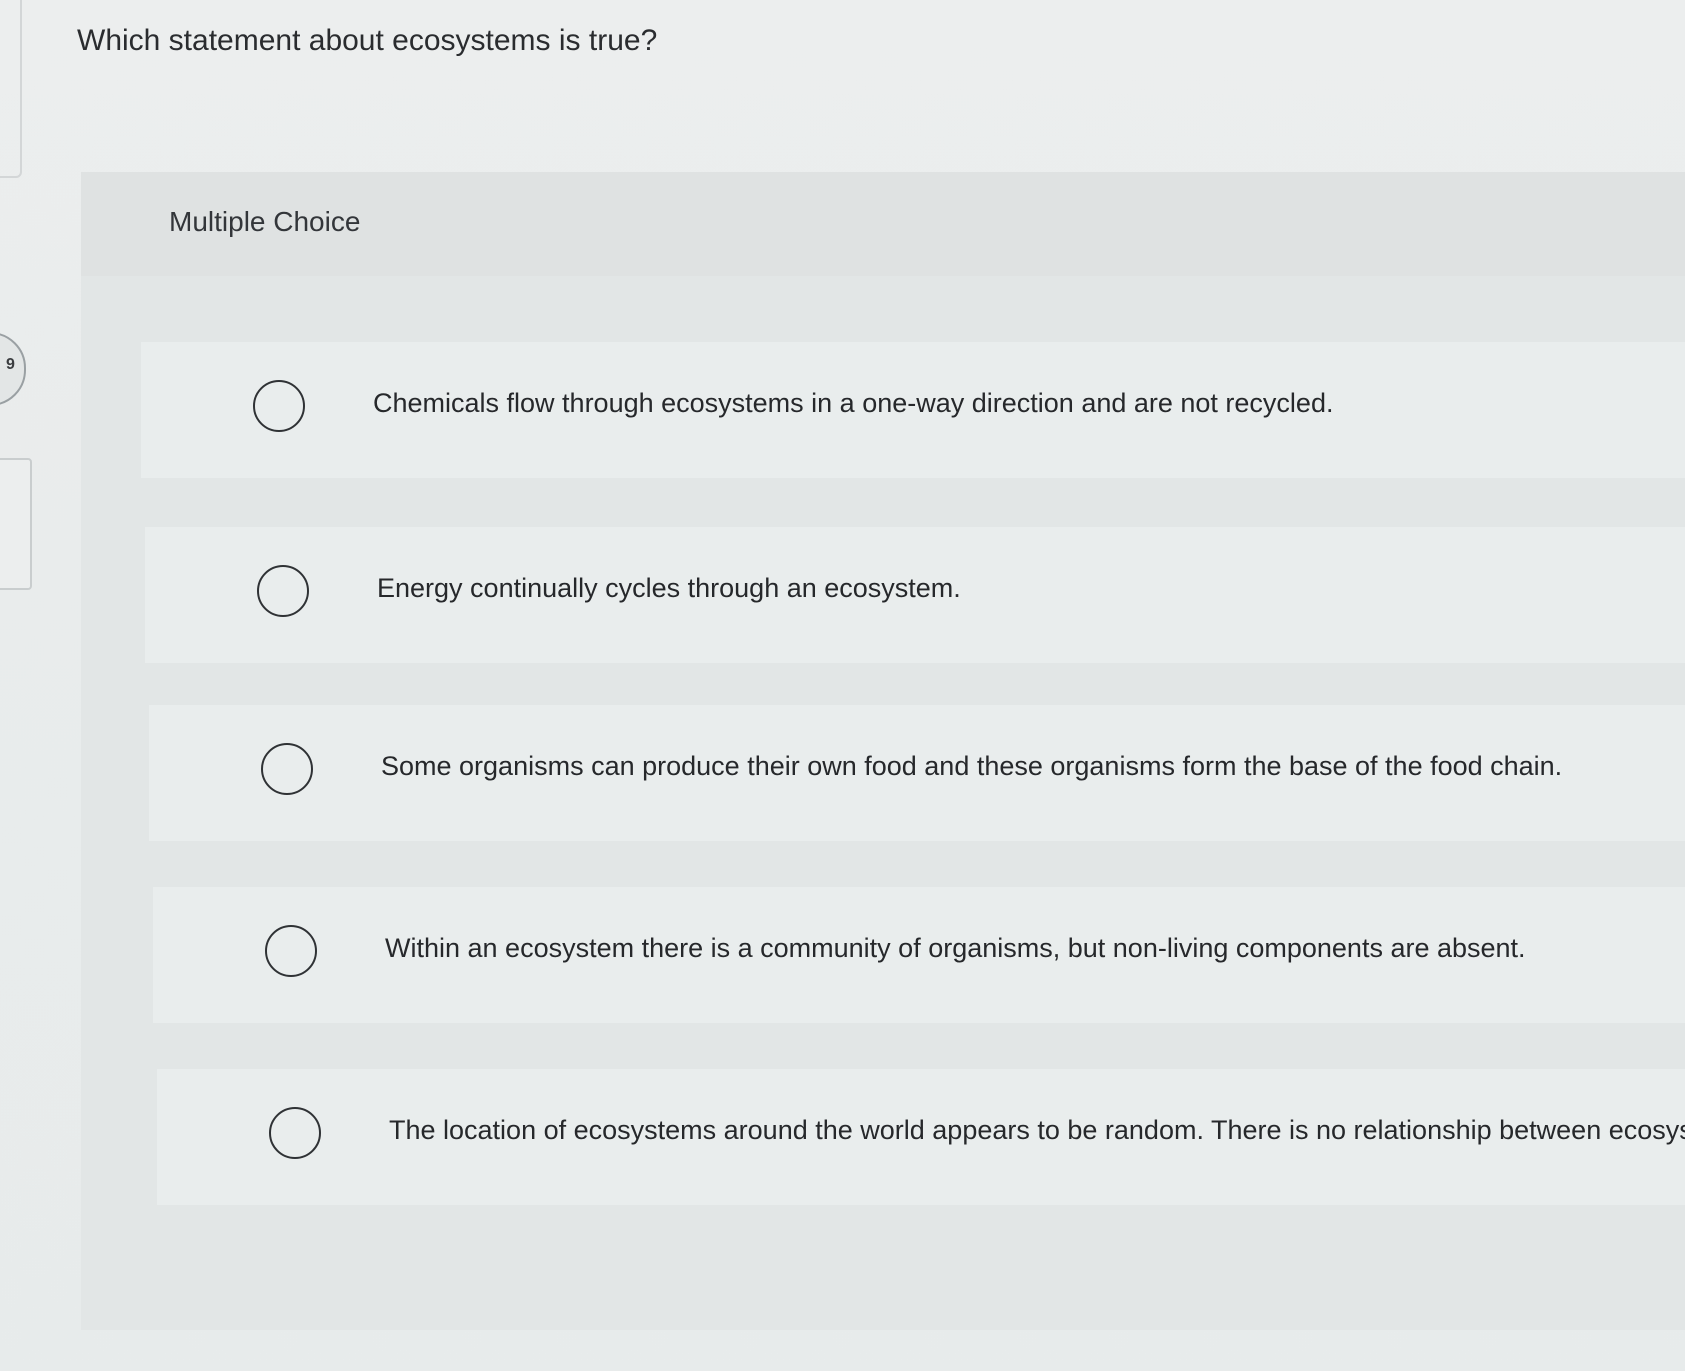  I want to click on question-number-tab: 9, so click(13, 369).